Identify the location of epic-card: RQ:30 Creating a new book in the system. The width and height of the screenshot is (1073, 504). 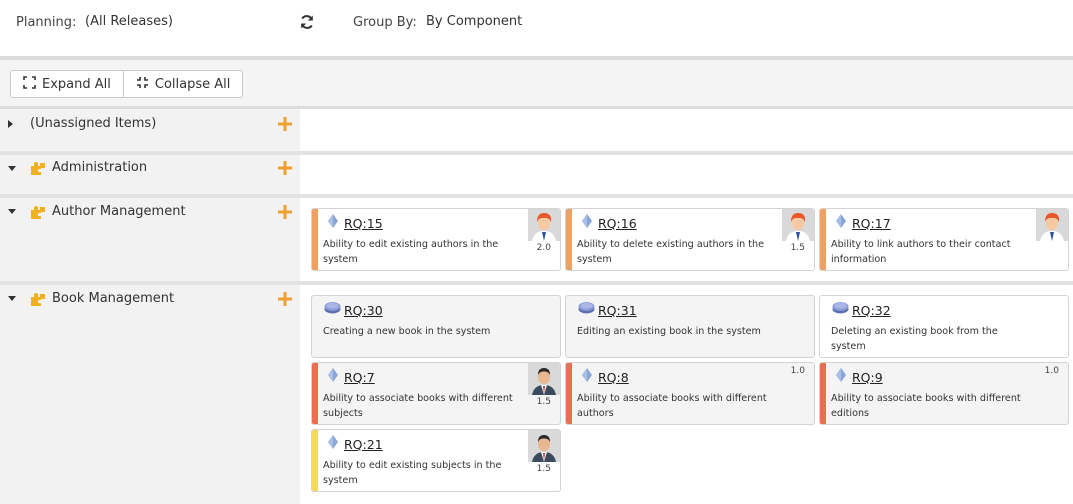
(436, 326).